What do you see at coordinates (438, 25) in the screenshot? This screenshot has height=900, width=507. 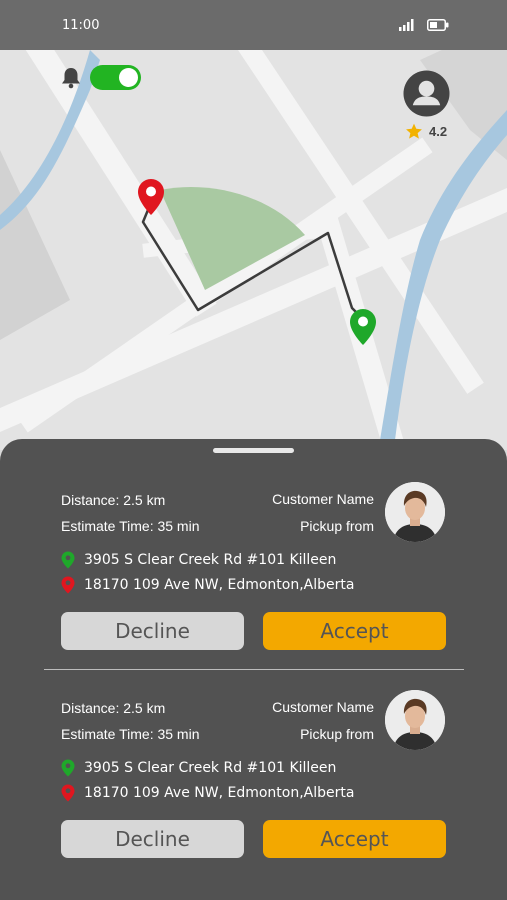 I see `battery-icon` at bounding box center [438, 25].